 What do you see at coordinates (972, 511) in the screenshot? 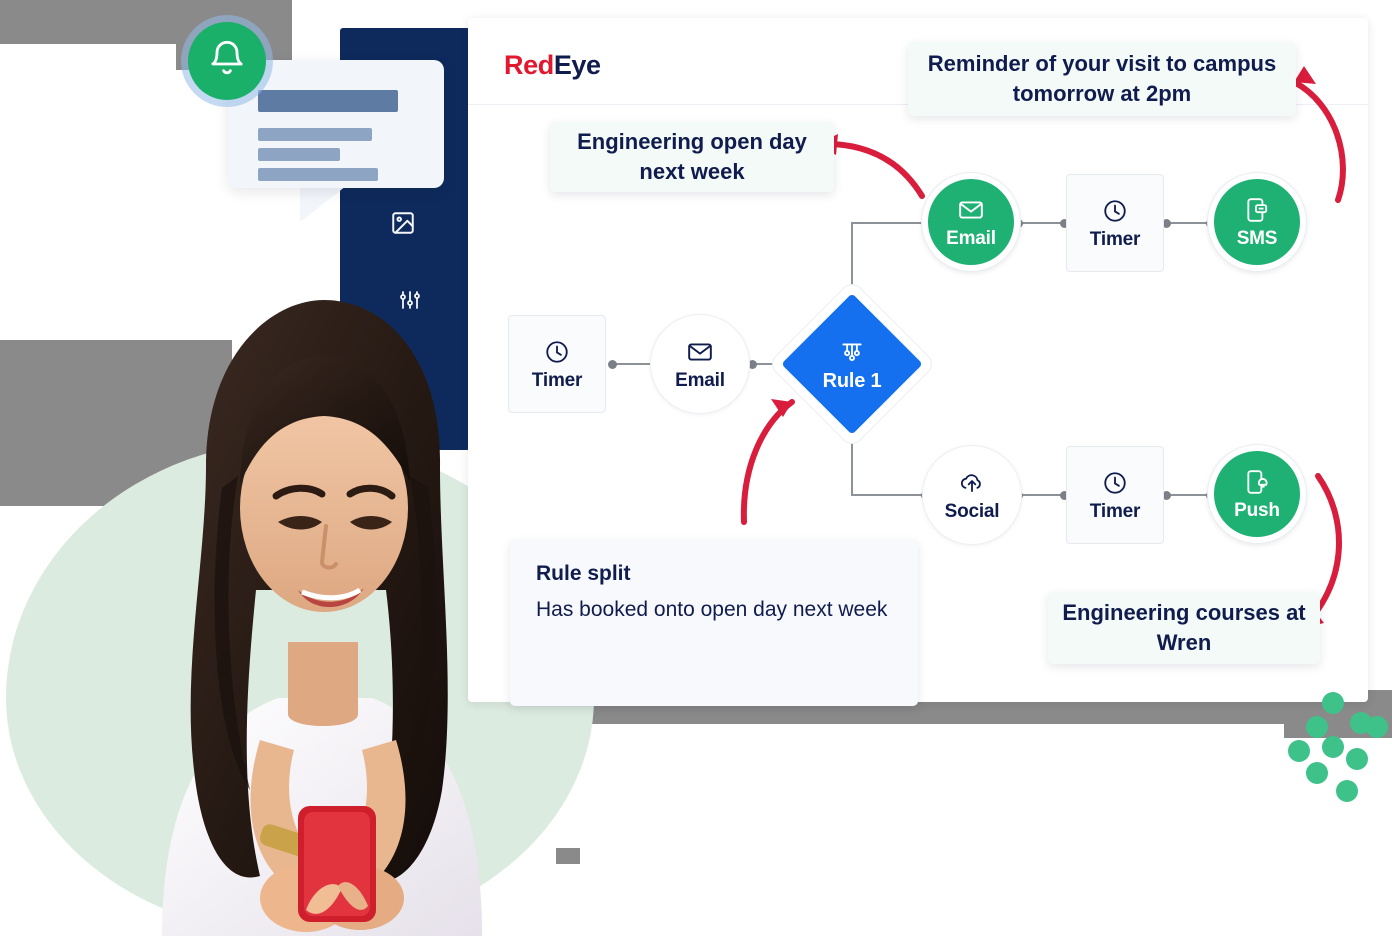
I see `flow-node-label: Social` at bounding box center [972, 511].